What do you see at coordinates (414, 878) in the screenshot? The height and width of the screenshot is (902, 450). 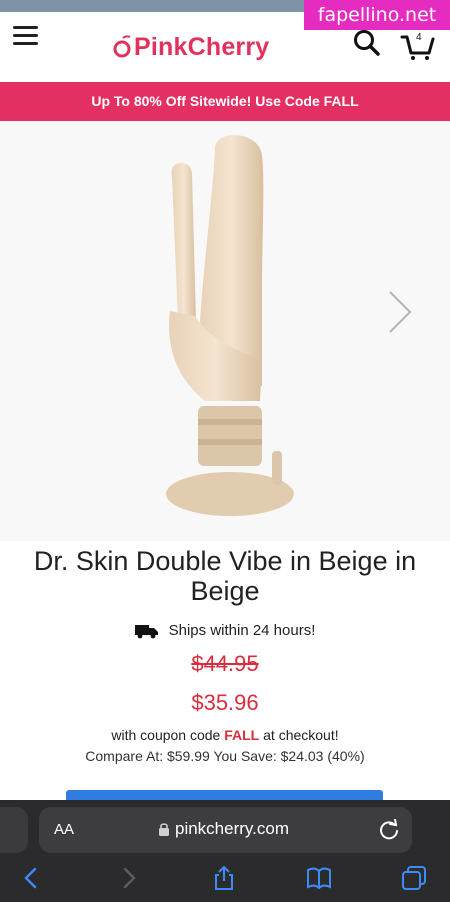 I see `tabs-icon` at bounding box center [414, 878].